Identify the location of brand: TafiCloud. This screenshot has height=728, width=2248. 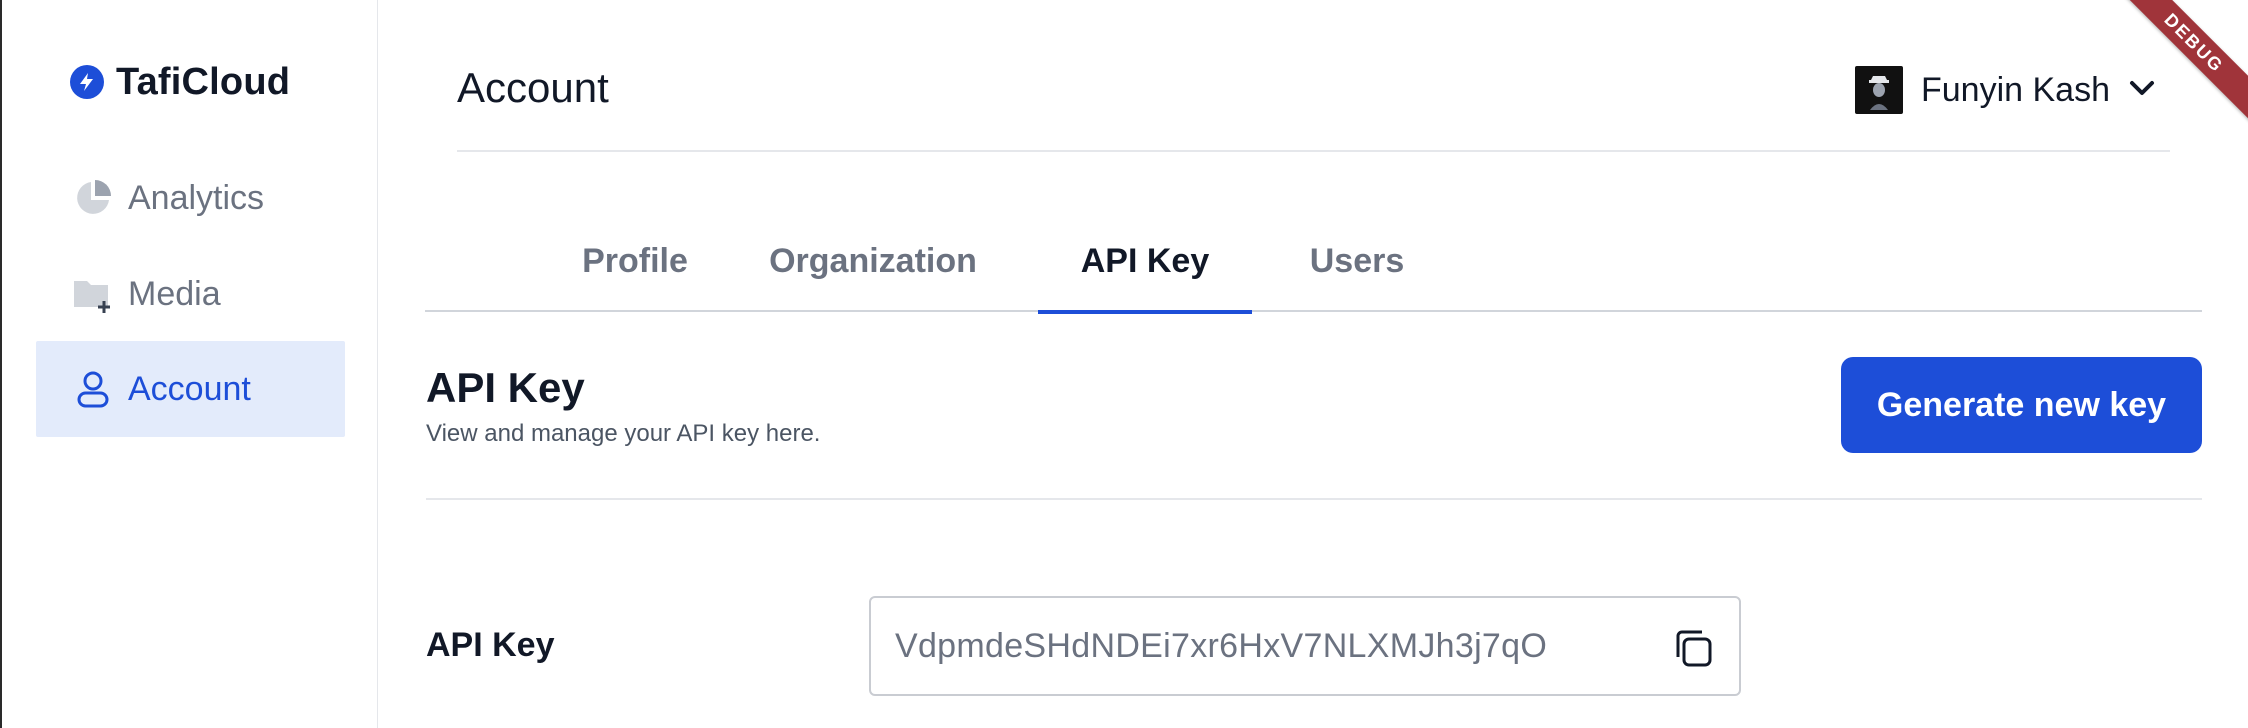
(180, 82).